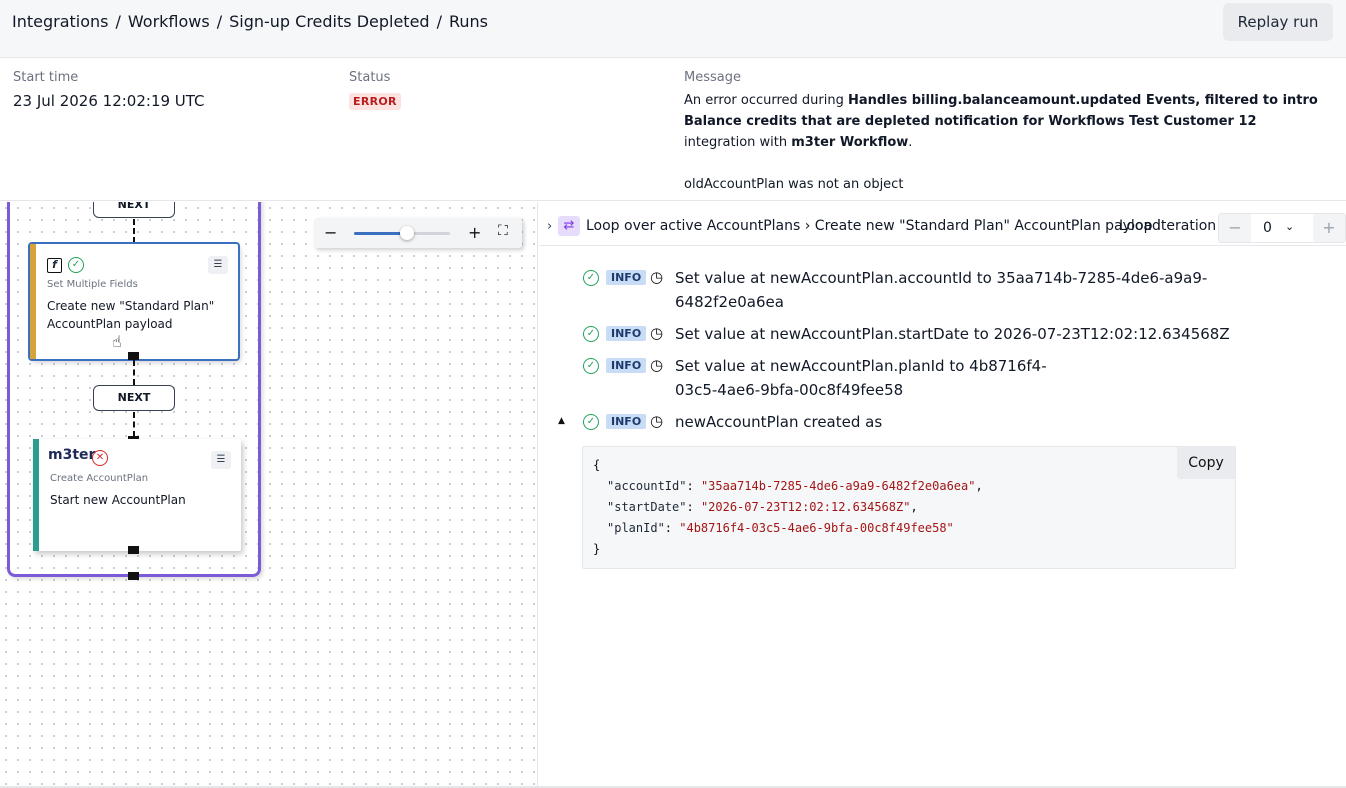  Describe the element at coordinates (738, 142) in the screenshot. I see `message-mid: integration with` at that location.